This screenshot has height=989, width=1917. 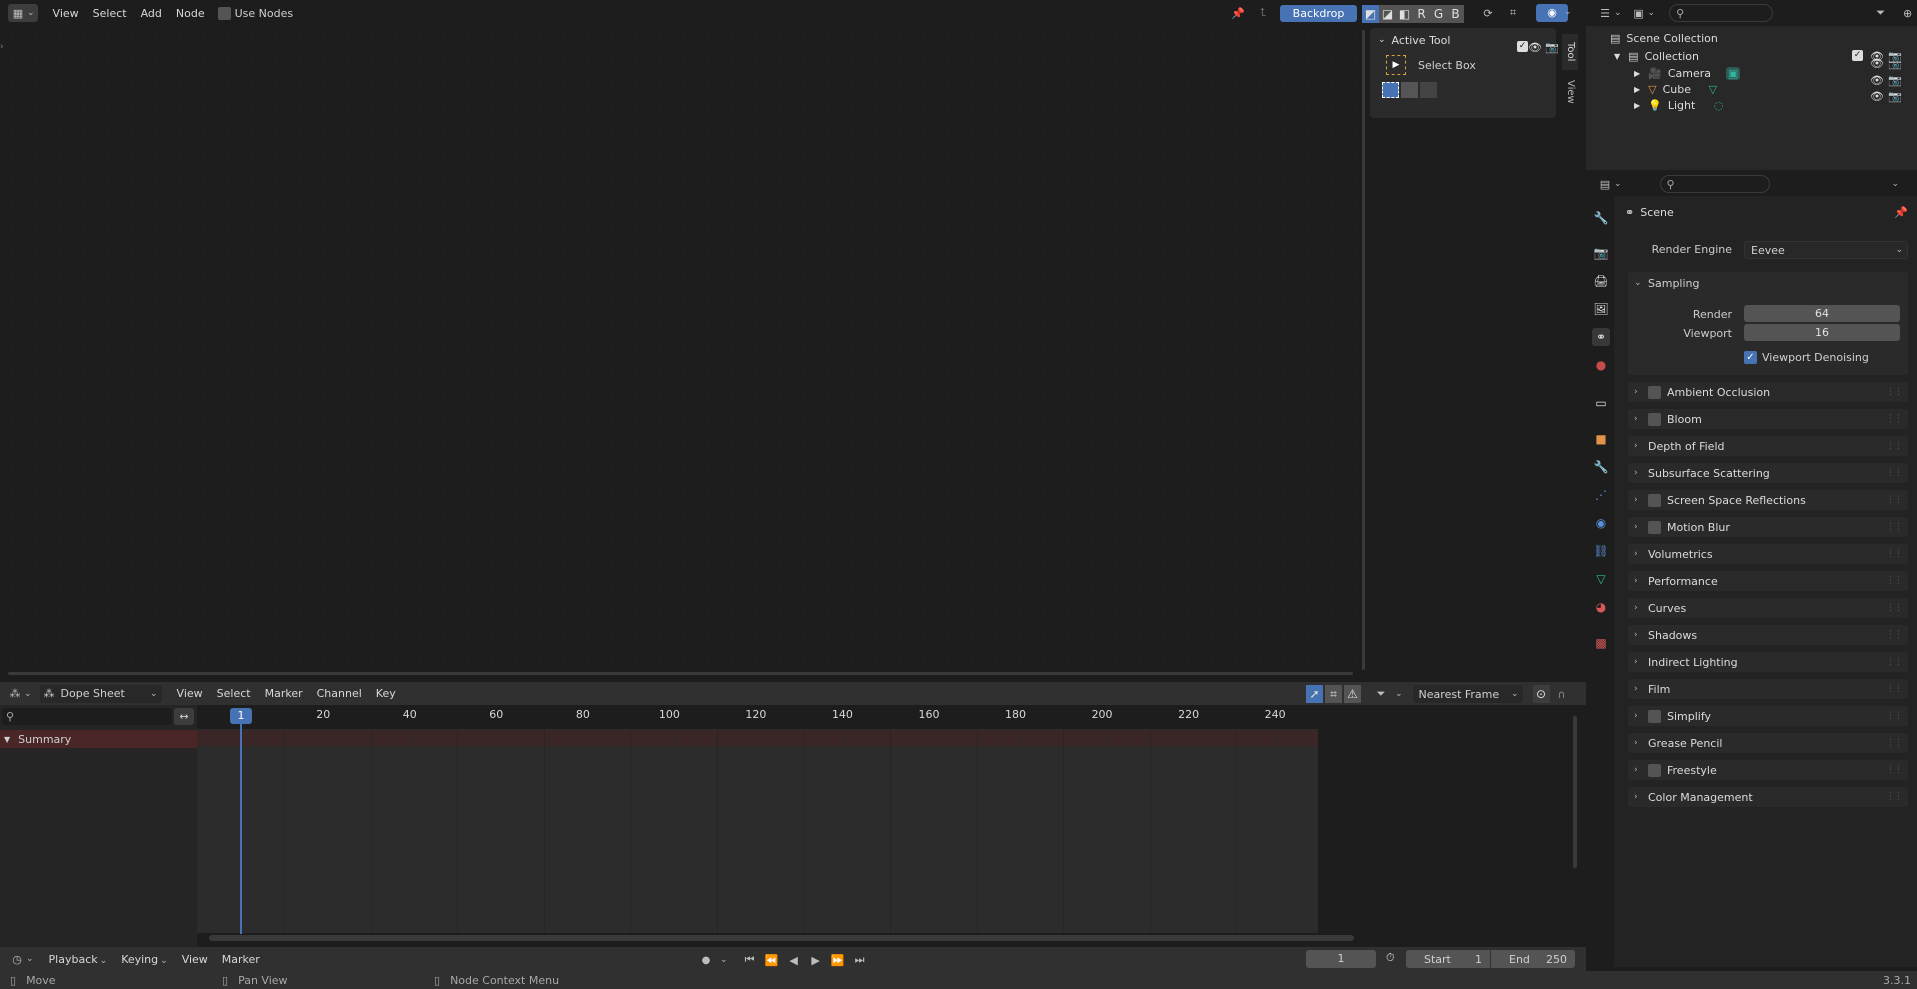 I want to click on outliner-editor-dropdown: ☰ ⌄, so click(x=1609, y=13).